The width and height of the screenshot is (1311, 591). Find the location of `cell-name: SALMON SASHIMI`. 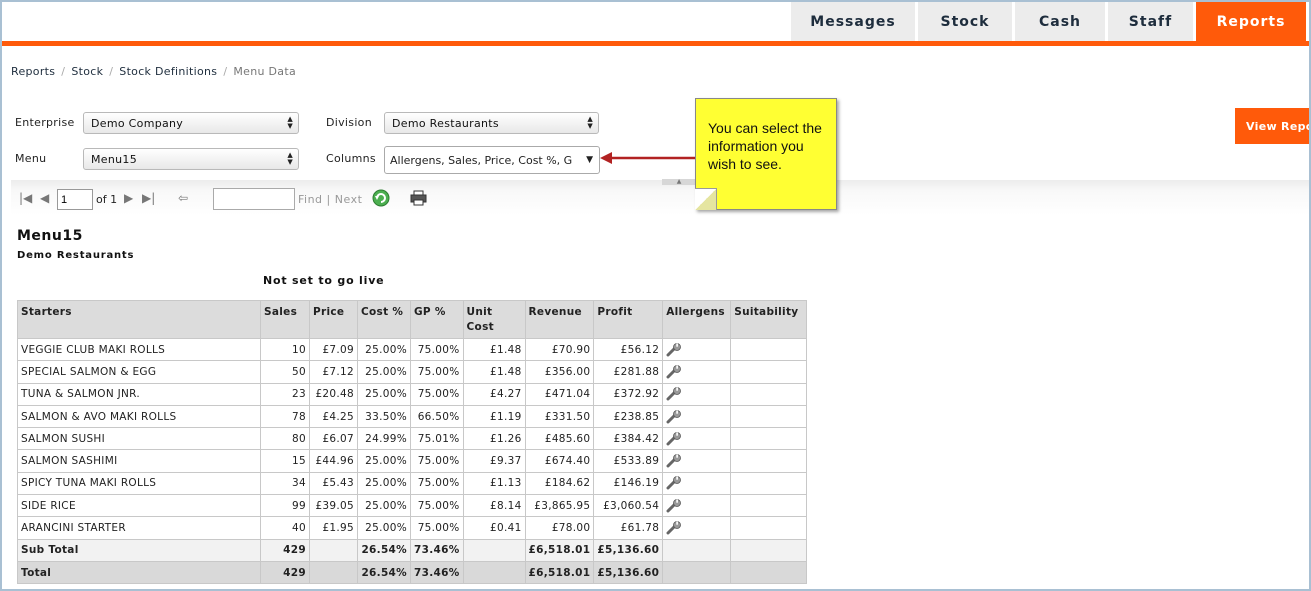

cell-name: SALMON SASHIMI is located at coordinates (139, 461).